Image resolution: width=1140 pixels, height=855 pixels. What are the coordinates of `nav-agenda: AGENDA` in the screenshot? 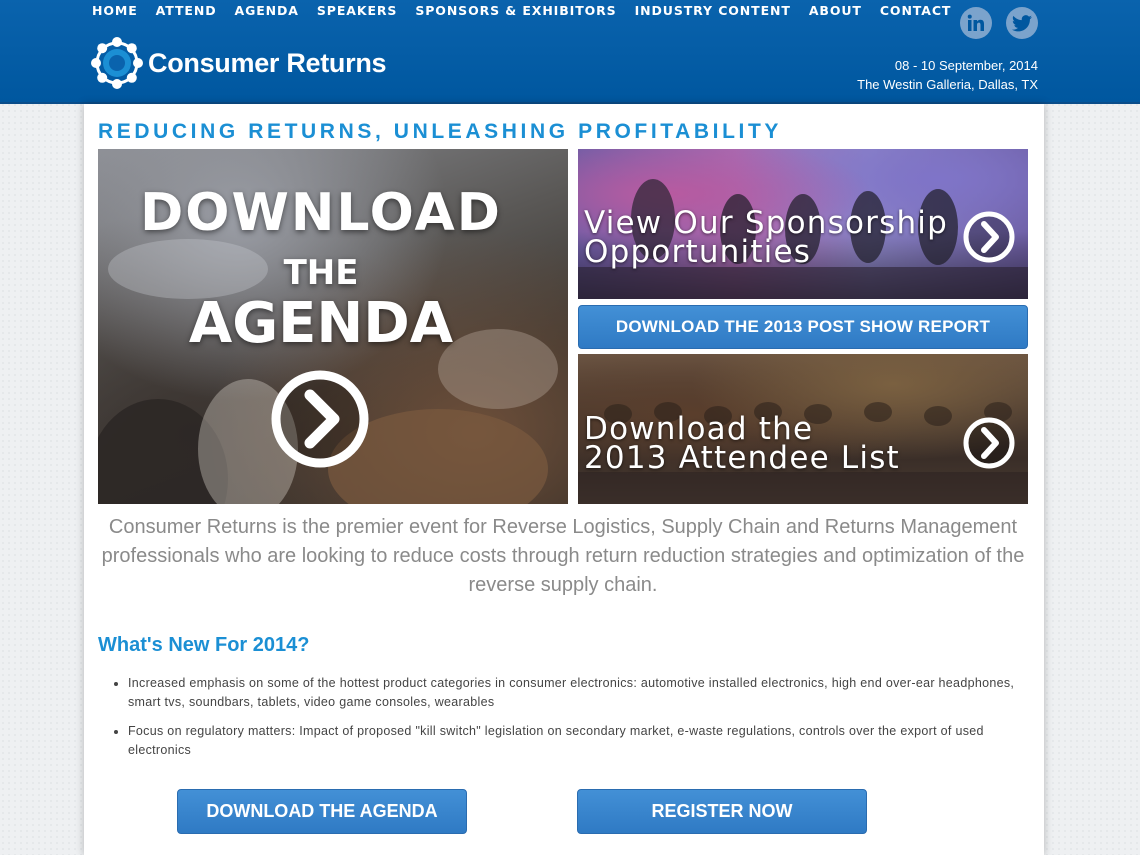 It's located at (267, 10).